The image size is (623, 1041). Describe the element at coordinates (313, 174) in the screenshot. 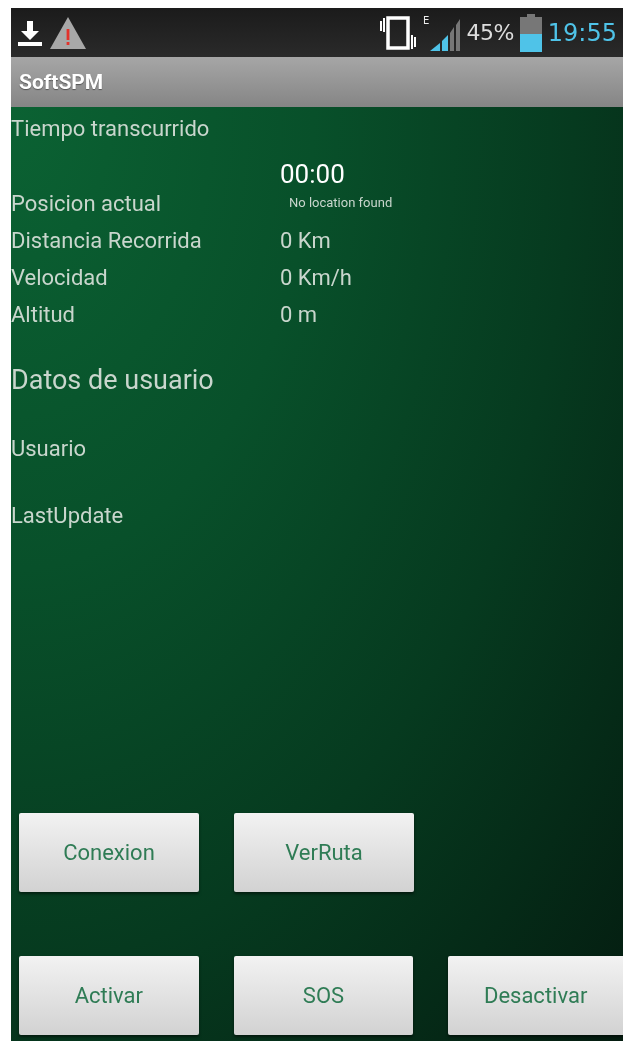

I see `elapsed-time: 00:00` at that location.